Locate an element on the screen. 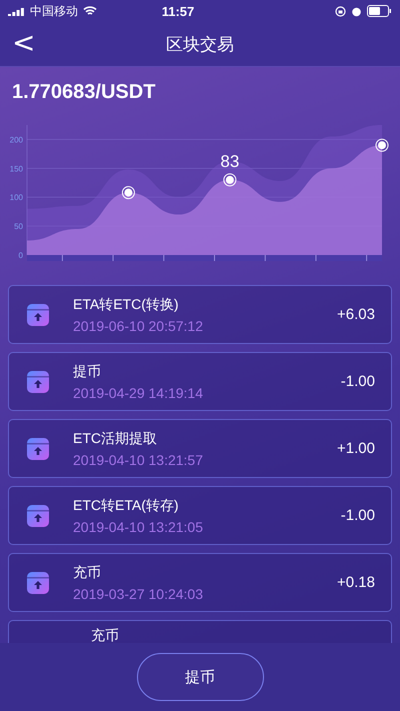 The height and width of the screenshot is (711, 400). record-title: ETC活期提取 is located at coordinates (115, 439).